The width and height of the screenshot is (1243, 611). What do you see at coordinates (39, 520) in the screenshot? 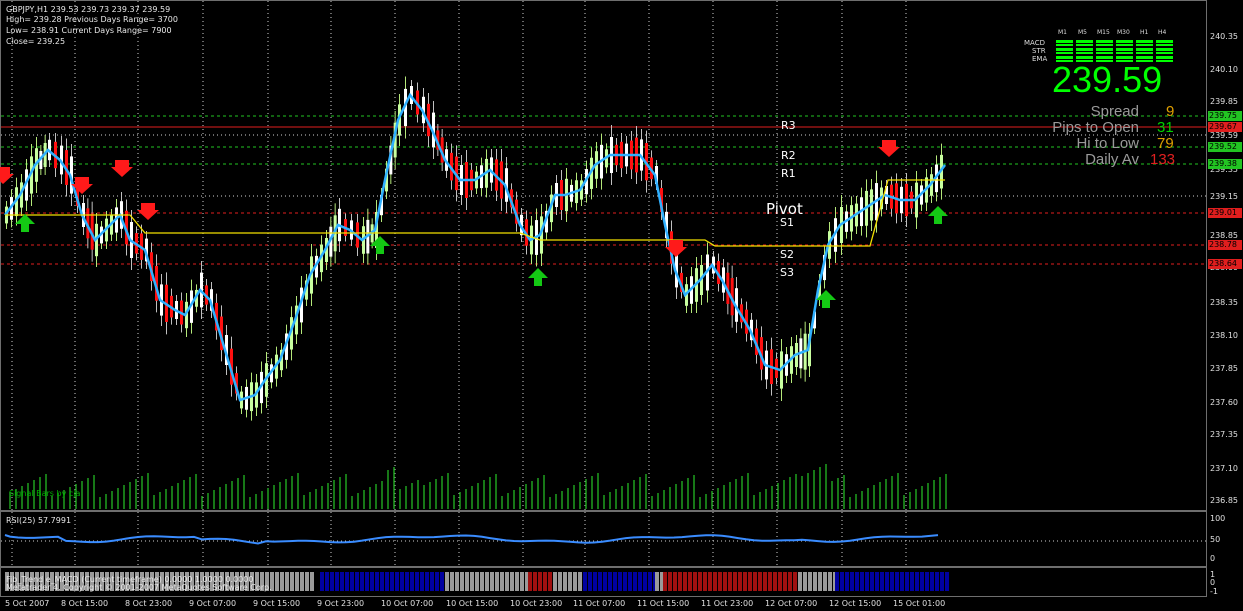
I see `rsi-label: RSI(25) 57.7991` at bounding box center [39, 520].